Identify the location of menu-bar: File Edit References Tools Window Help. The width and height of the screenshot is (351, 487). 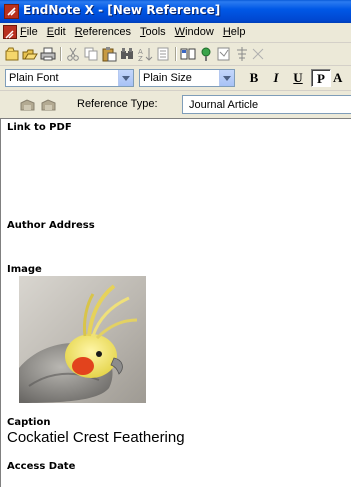
(175, 33).